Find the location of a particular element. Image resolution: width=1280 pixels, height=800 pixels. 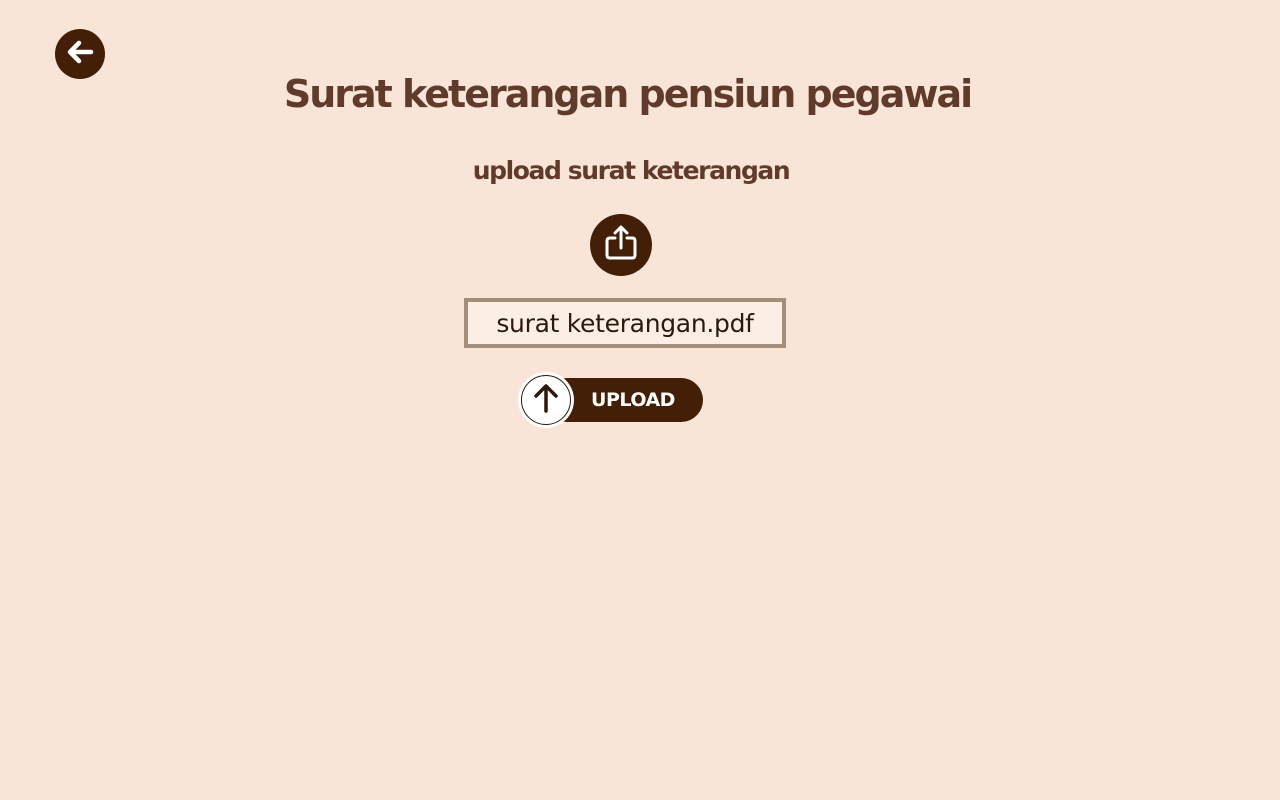

page-title: Surat keterangan pensiun pegawai is located at coordinates (628, 94).